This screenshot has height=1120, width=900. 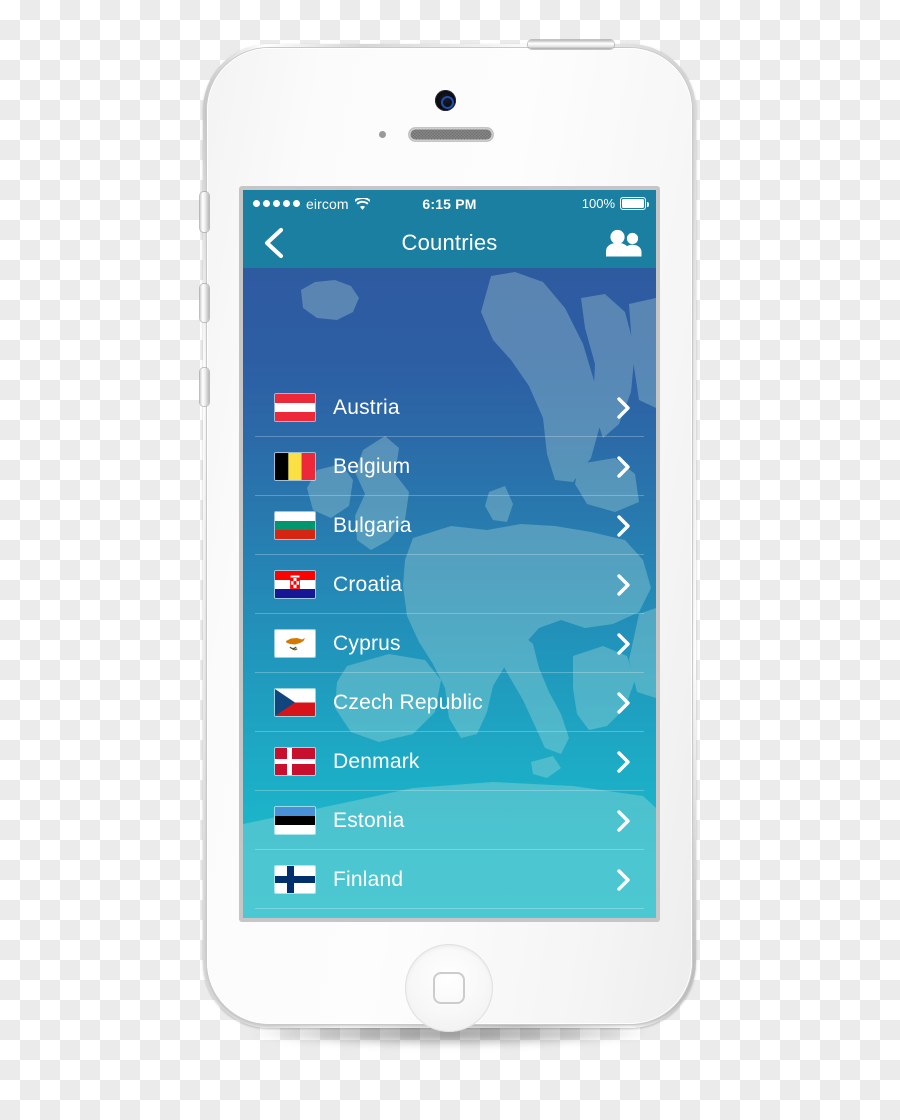 What do you see at coordinates (368, 584) in the screenshot?
I see `country-label: Croatia` at bounding box center [368, 584].